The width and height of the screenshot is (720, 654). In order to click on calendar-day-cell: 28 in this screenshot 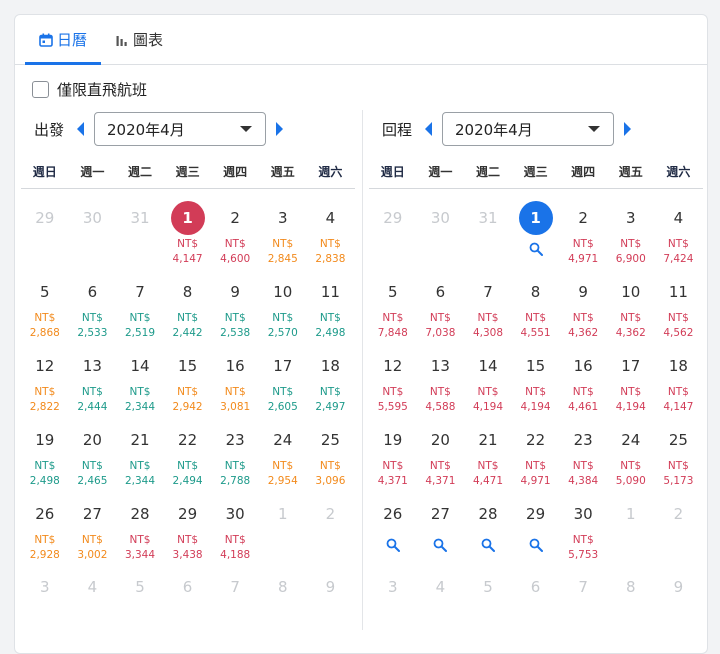, I will do `click(488, 526)`.